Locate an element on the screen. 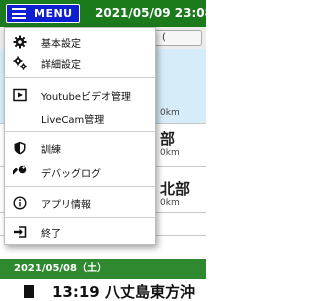 The width and height of the screenshot is (320, 301). play-icon is located at coordinates (20, 95).